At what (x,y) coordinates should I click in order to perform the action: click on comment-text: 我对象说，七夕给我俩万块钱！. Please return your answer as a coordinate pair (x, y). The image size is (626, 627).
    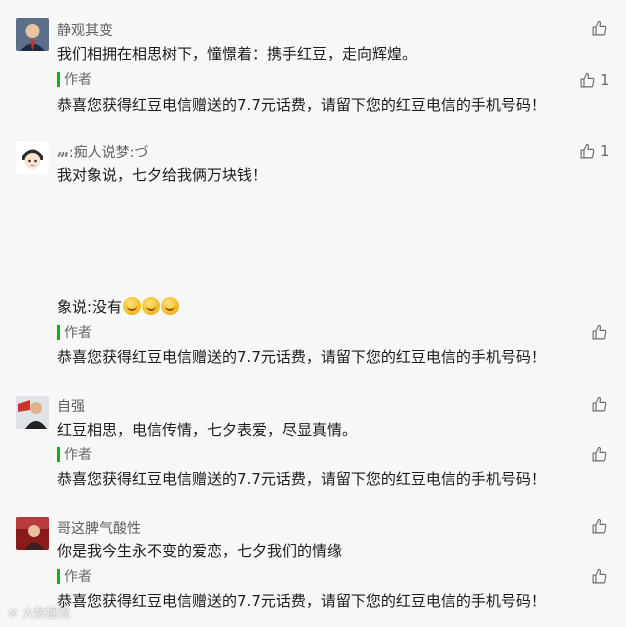
    Looking at the image, I should click on (162, 175).